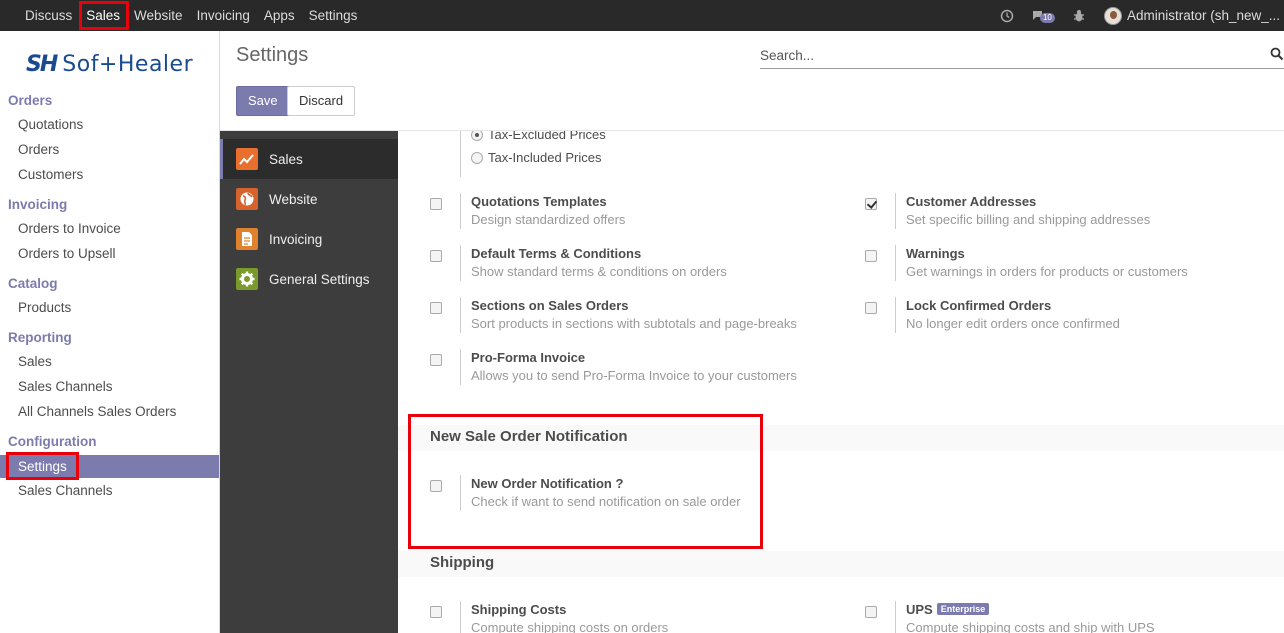 The image size is (1284, 633). I want to click on checkbox-default-terms, so click(436, 256).